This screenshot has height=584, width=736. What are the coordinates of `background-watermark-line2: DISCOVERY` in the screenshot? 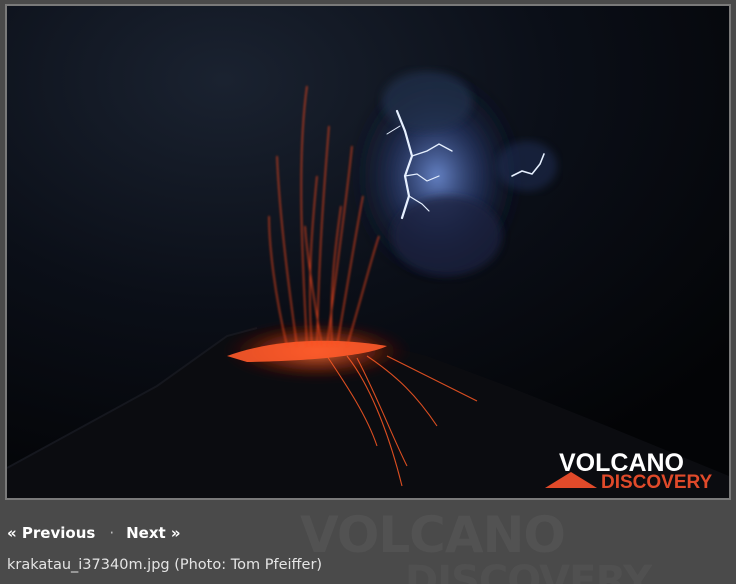 It's located at (528, 571).